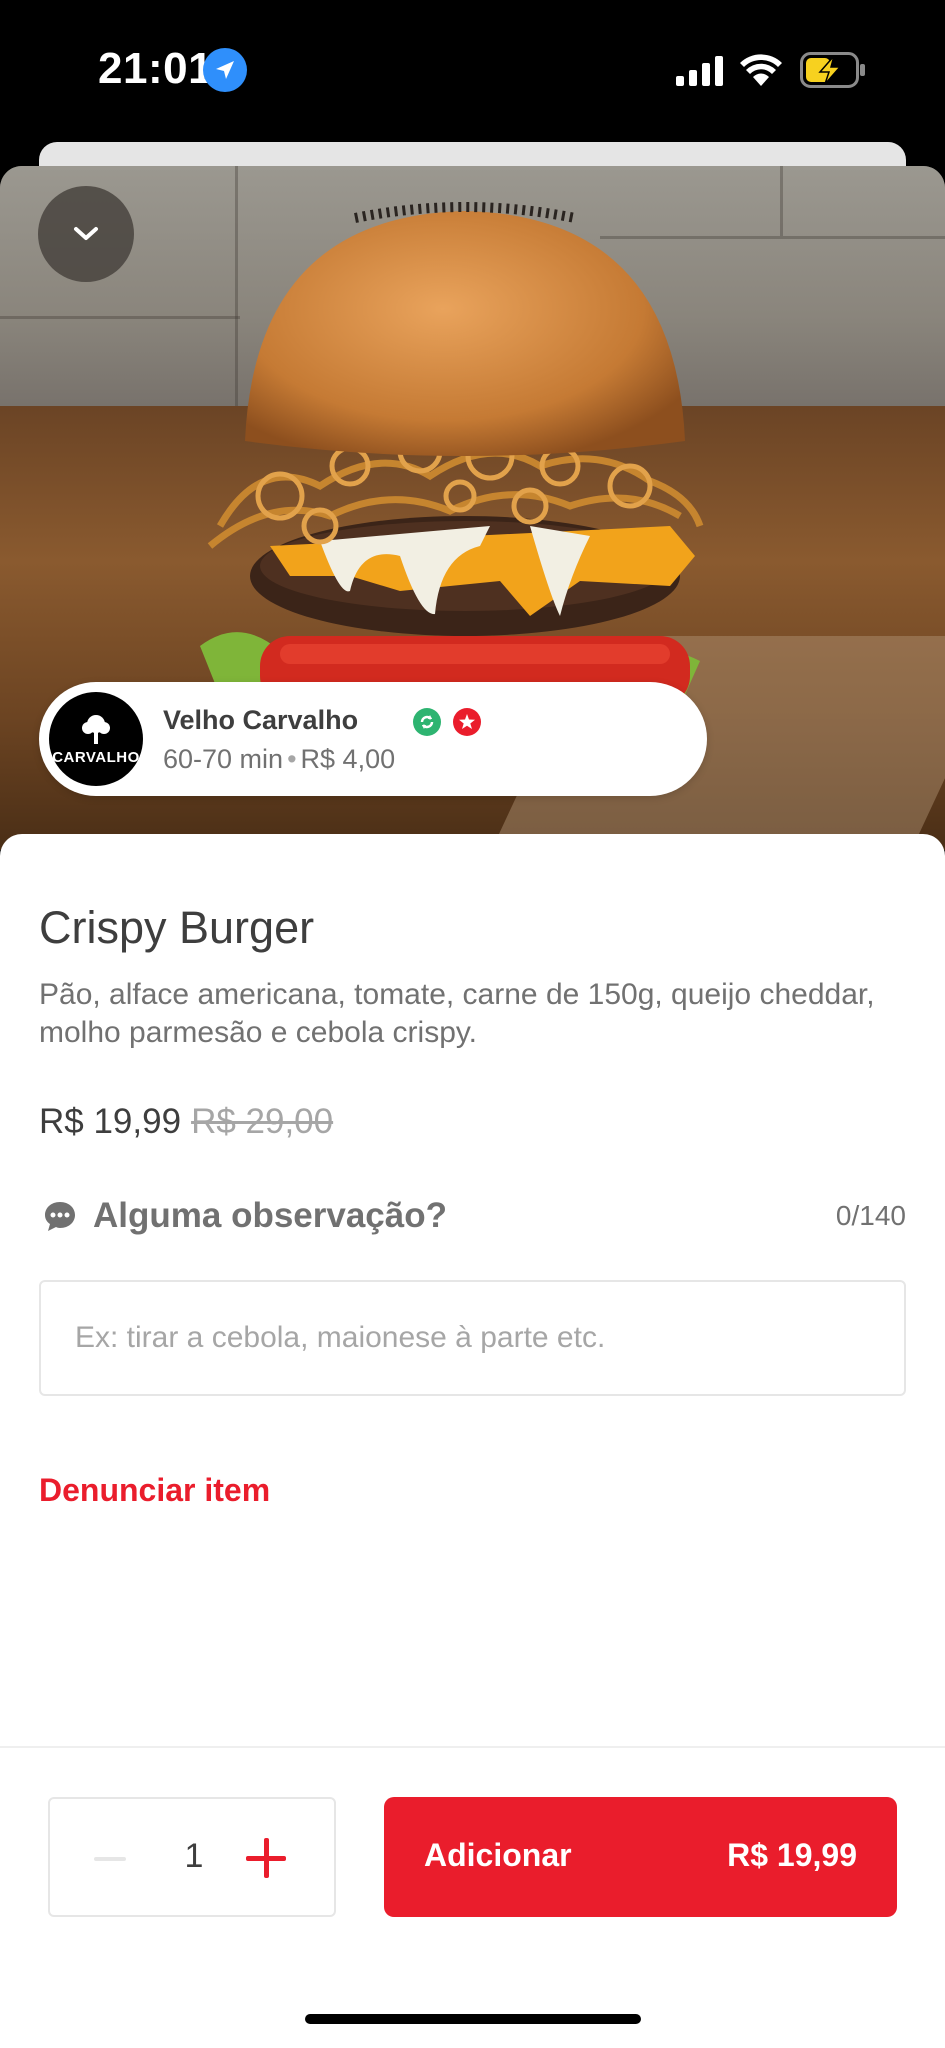  I want to click on current-price: R$ 19,99, so click(110, 1121).